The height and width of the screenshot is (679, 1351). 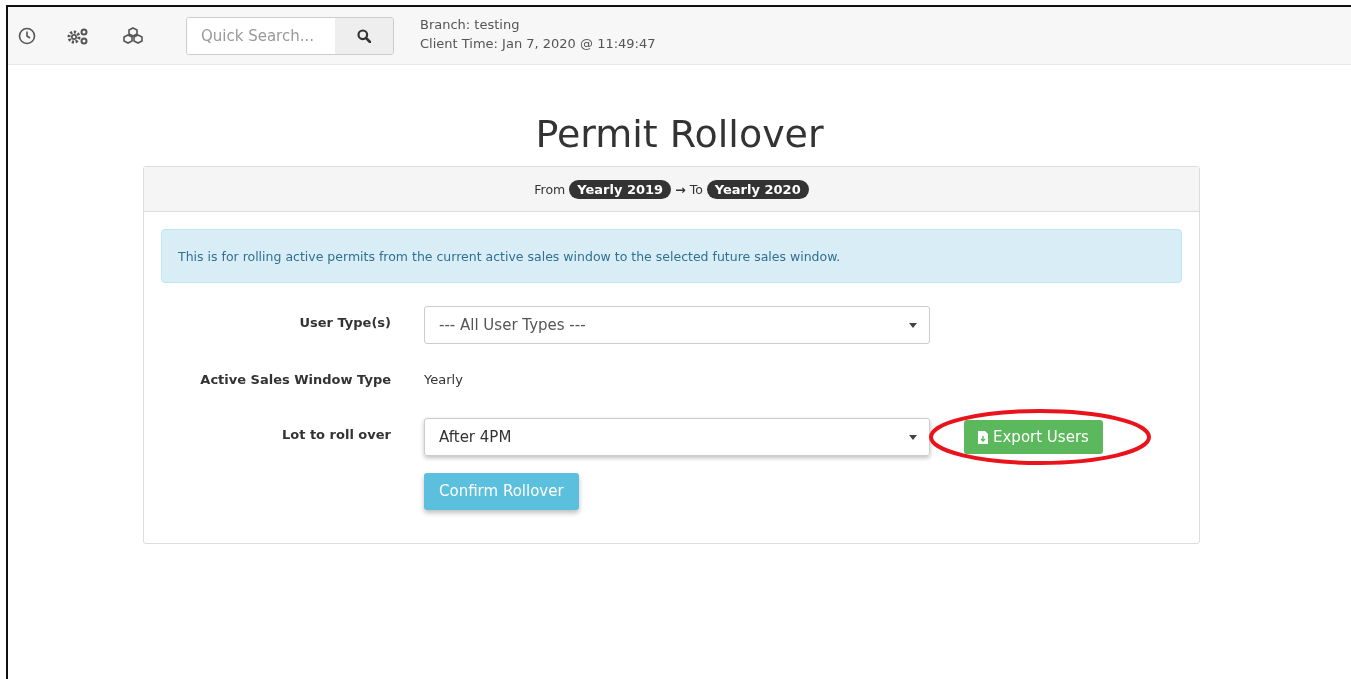 I want to click on from-label: From, so click(x=550, y=189).